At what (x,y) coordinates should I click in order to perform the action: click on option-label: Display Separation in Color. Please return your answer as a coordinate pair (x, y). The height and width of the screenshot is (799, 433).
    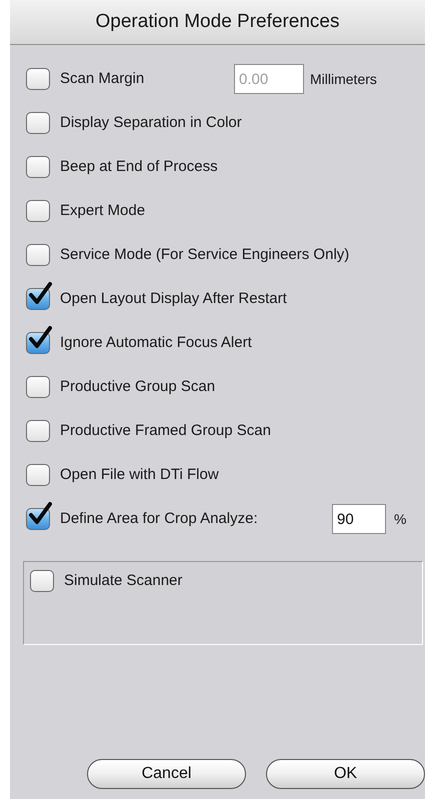
    Looking at the image, I should click on (151, 122).